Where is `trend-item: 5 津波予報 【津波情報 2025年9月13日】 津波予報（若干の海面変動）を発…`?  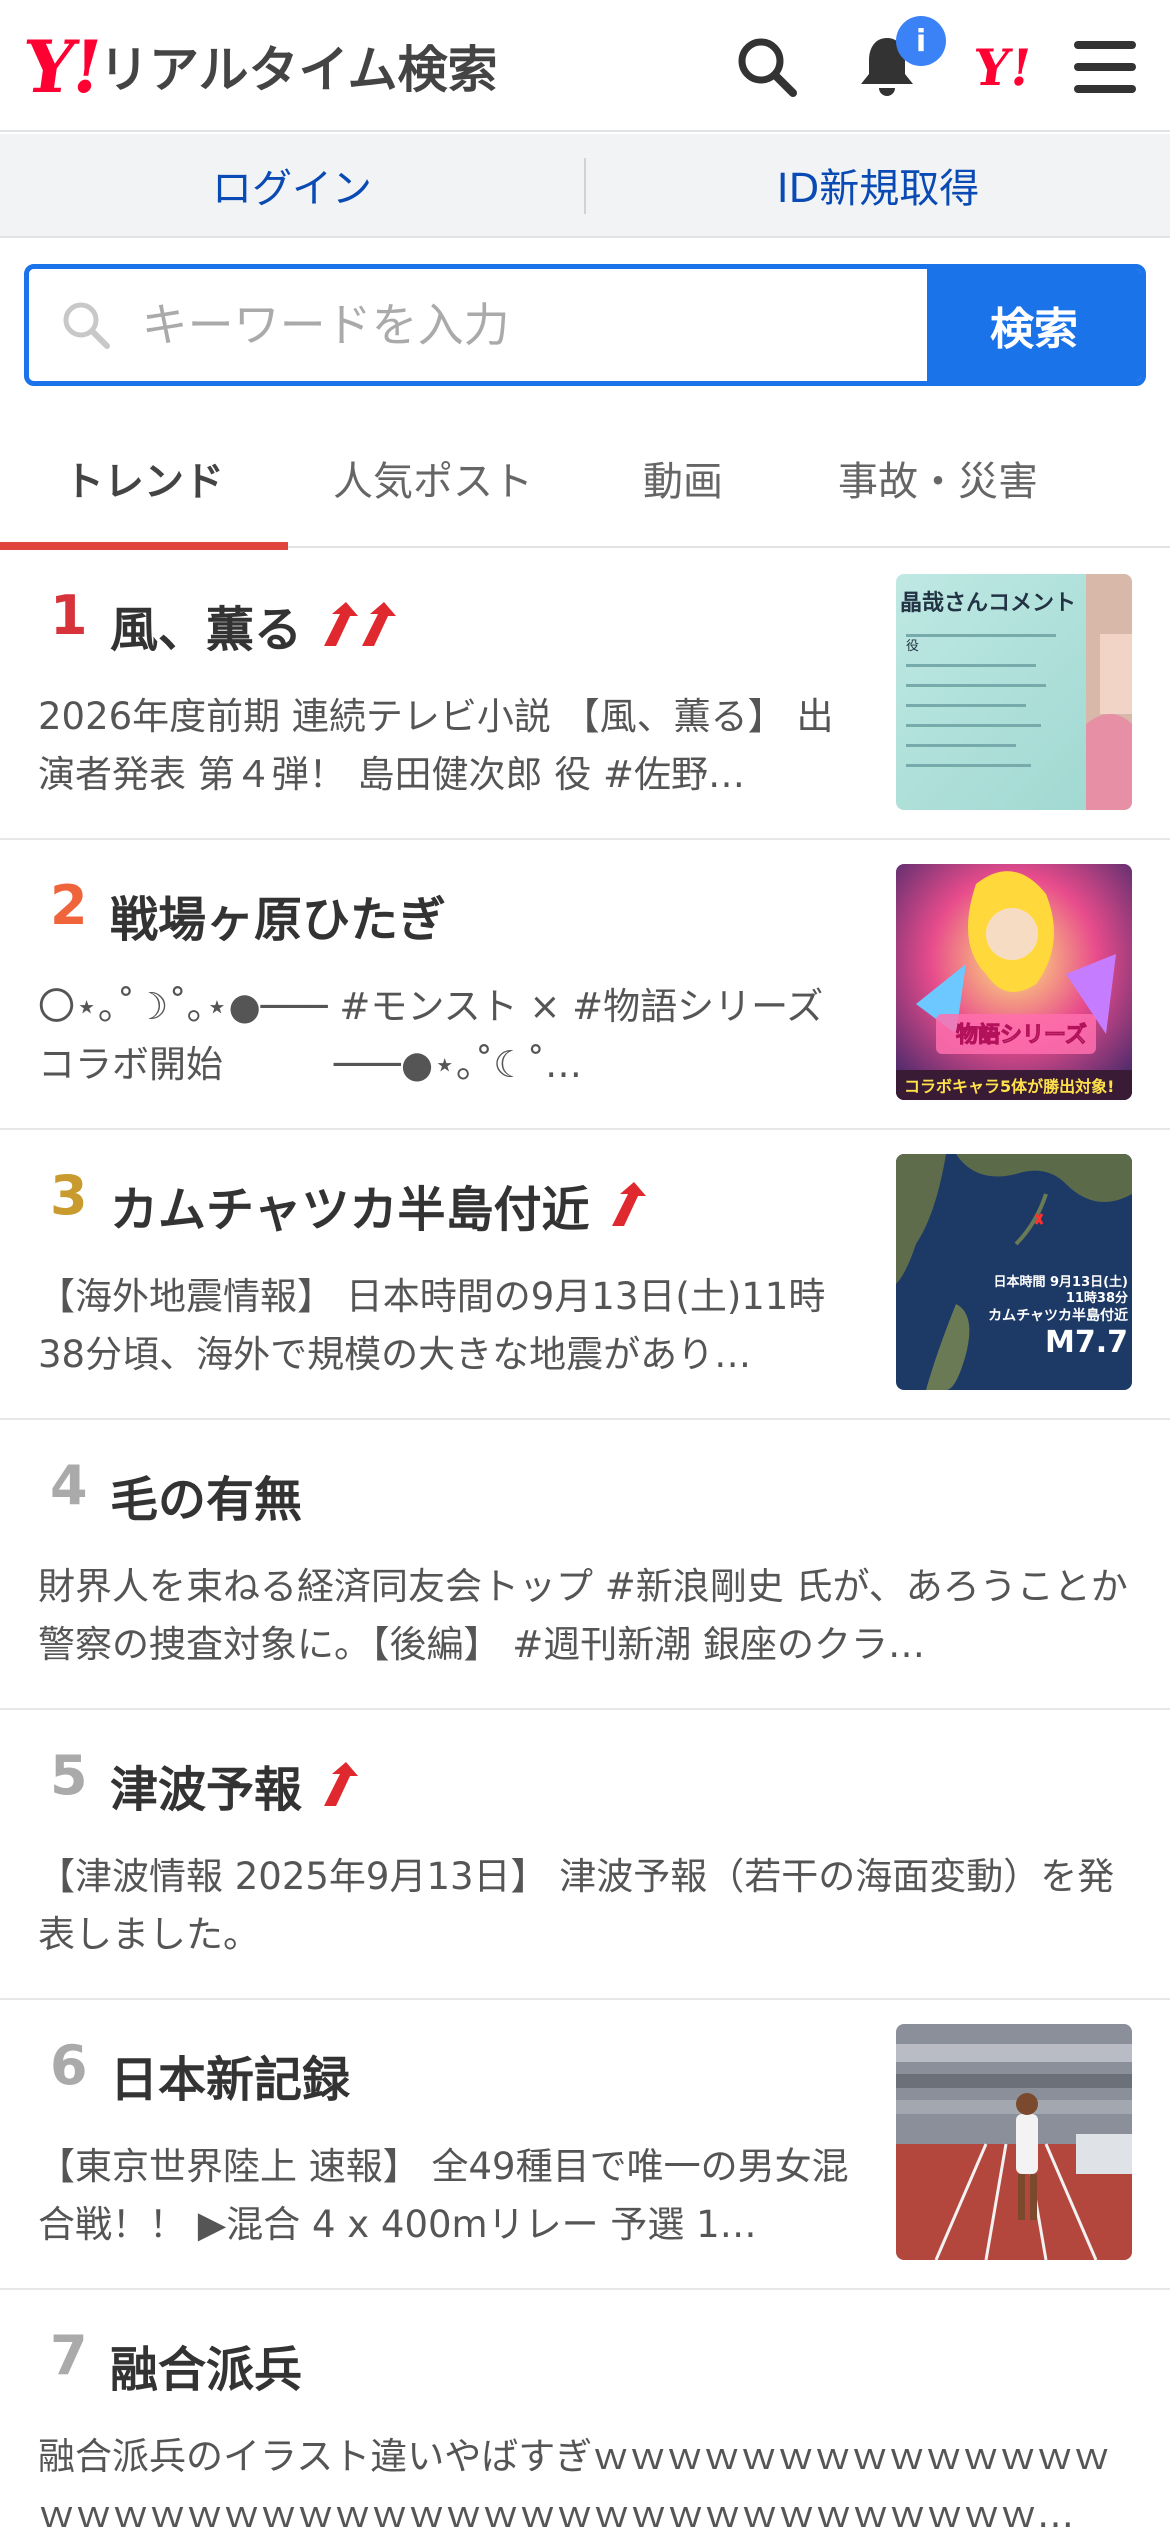 trend-item: 5 津波予報 【津波情報 2025年9月13日】 津波予報（若干の海面変動）を発… is located at coordinates (585, 1855).